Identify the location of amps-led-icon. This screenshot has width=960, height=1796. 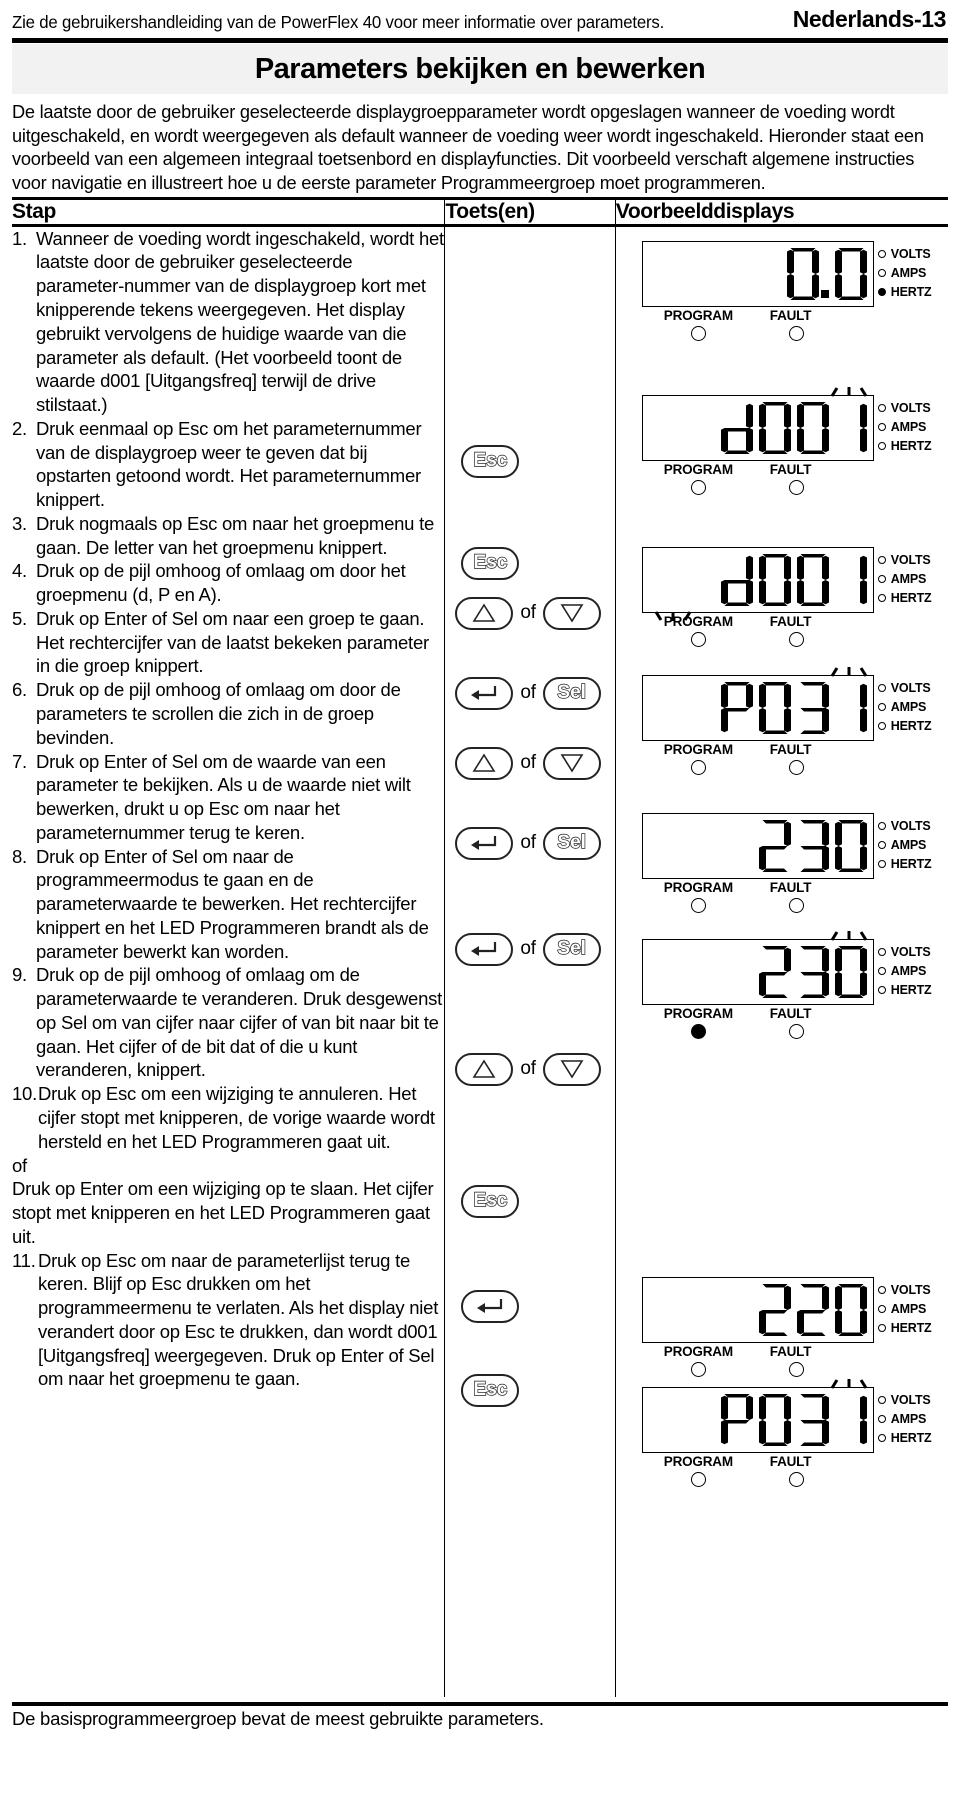
(881, 707).